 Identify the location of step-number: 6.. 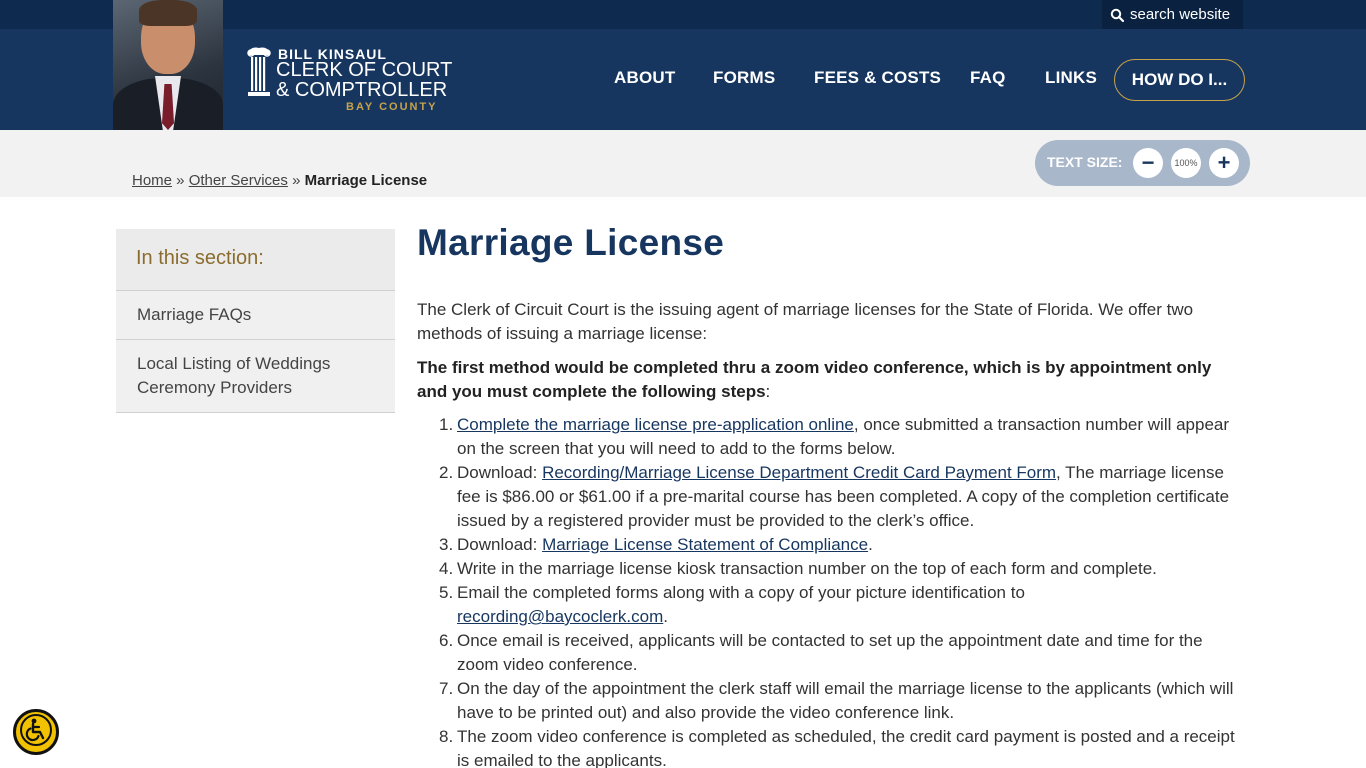
(446, 640).